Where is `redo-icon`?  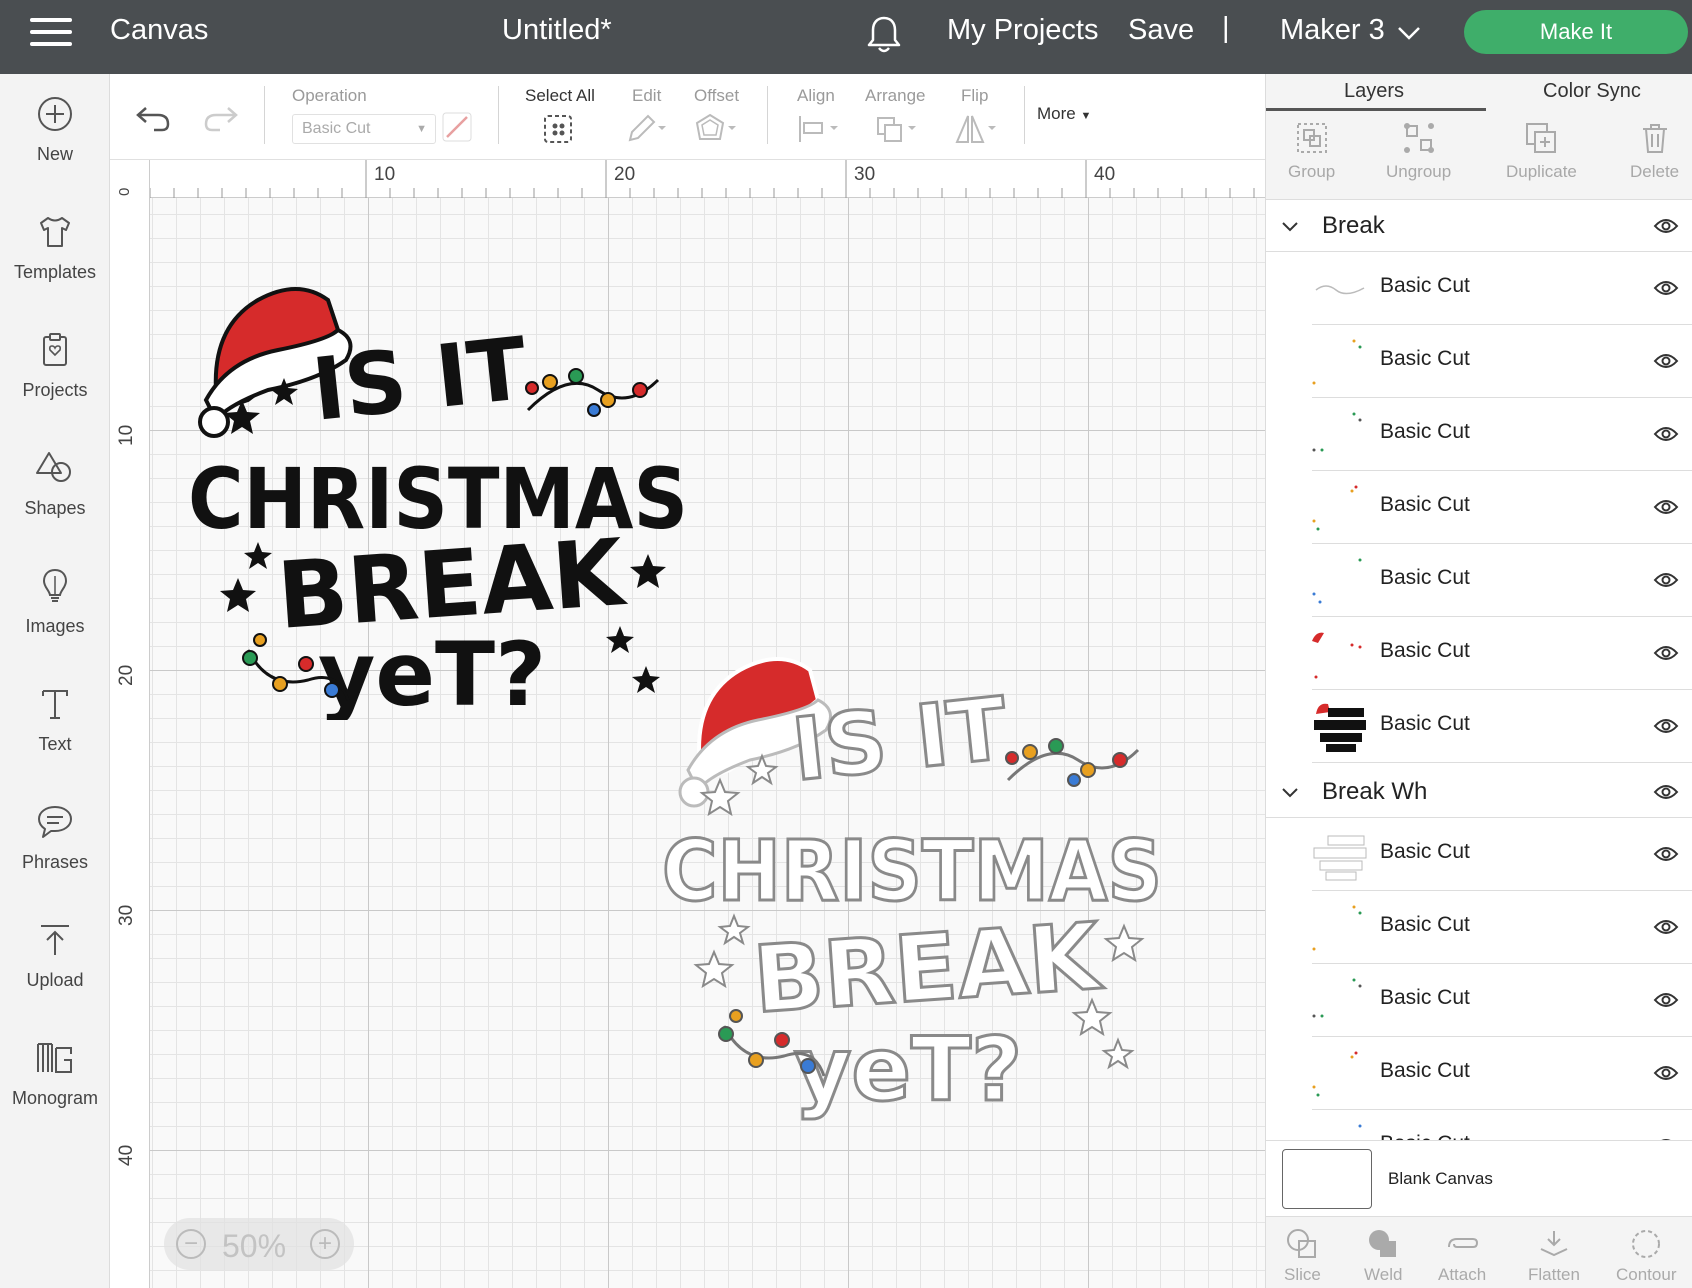
redo-icon is located at coordinates (220, 117).